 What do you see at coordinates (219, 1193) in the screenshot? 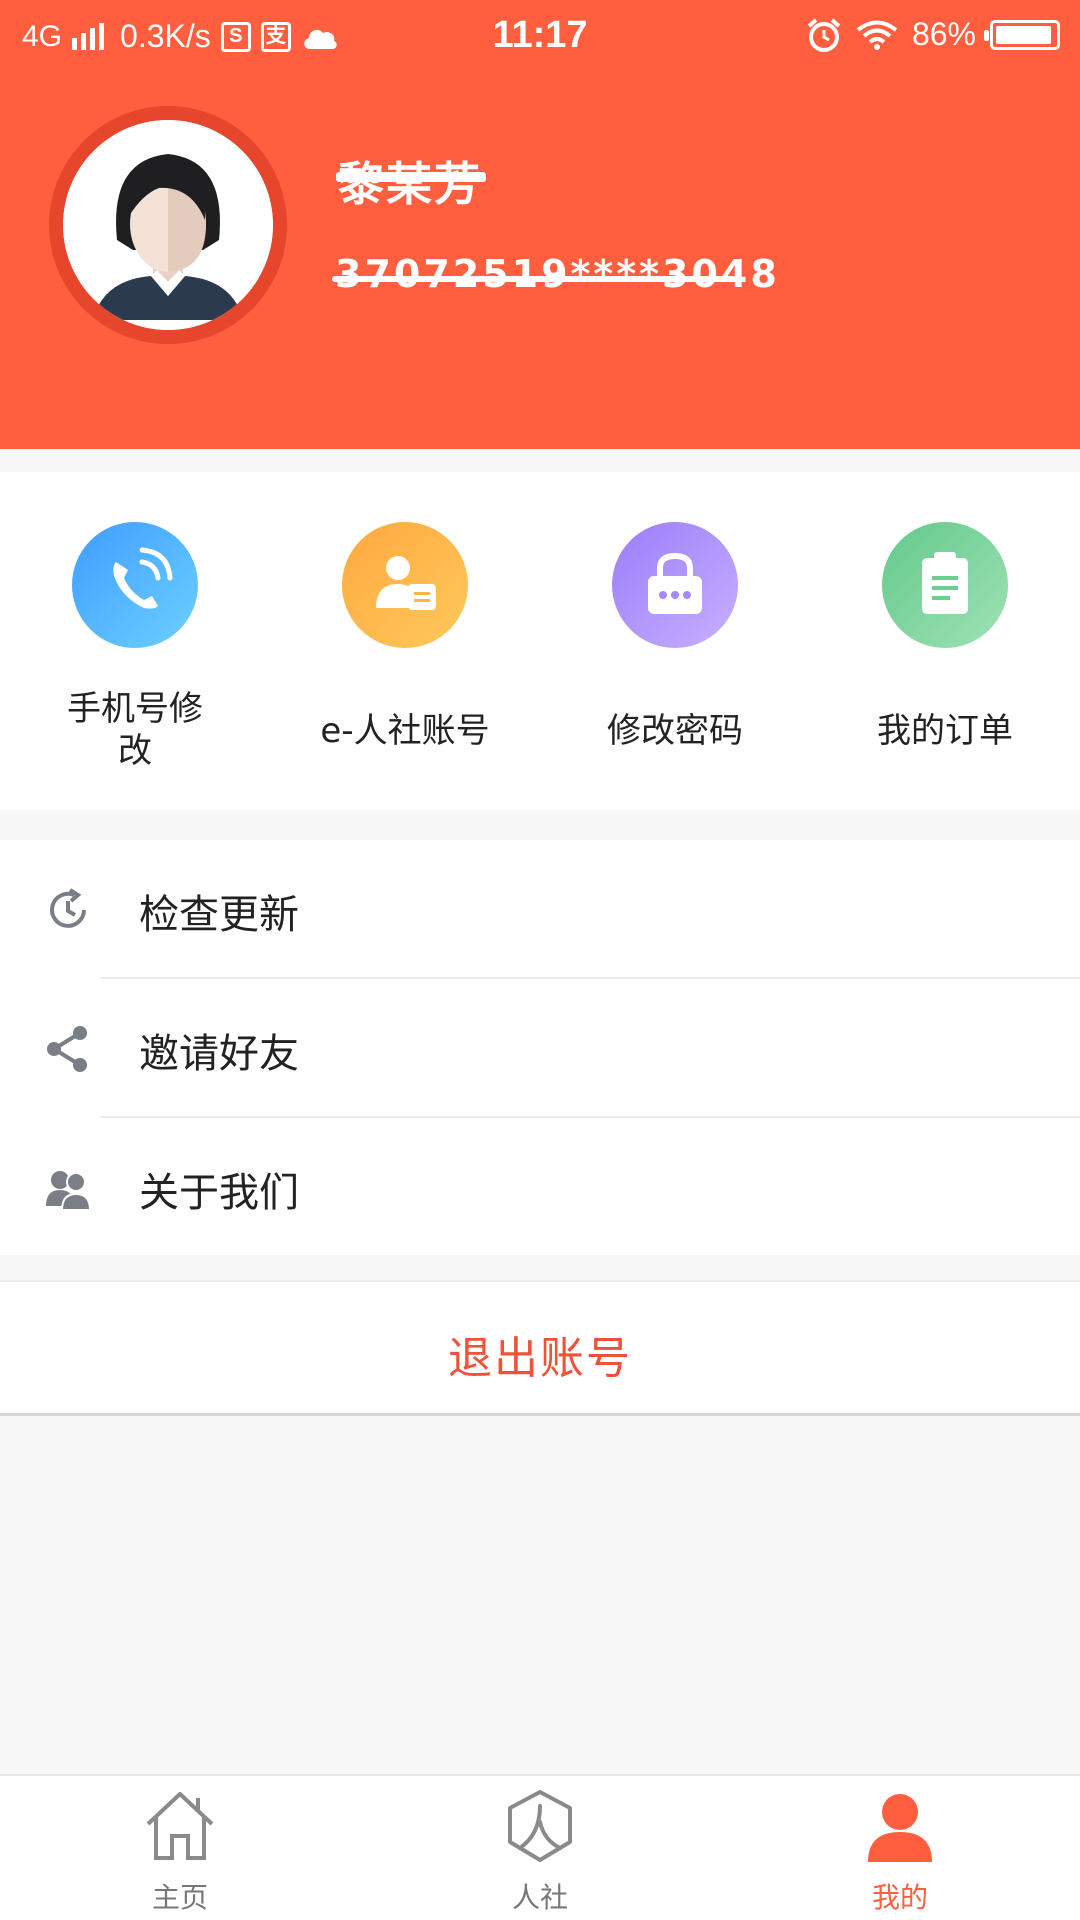
I see `menu-item-label: 关于我们` at bounding box center [219, 1193].